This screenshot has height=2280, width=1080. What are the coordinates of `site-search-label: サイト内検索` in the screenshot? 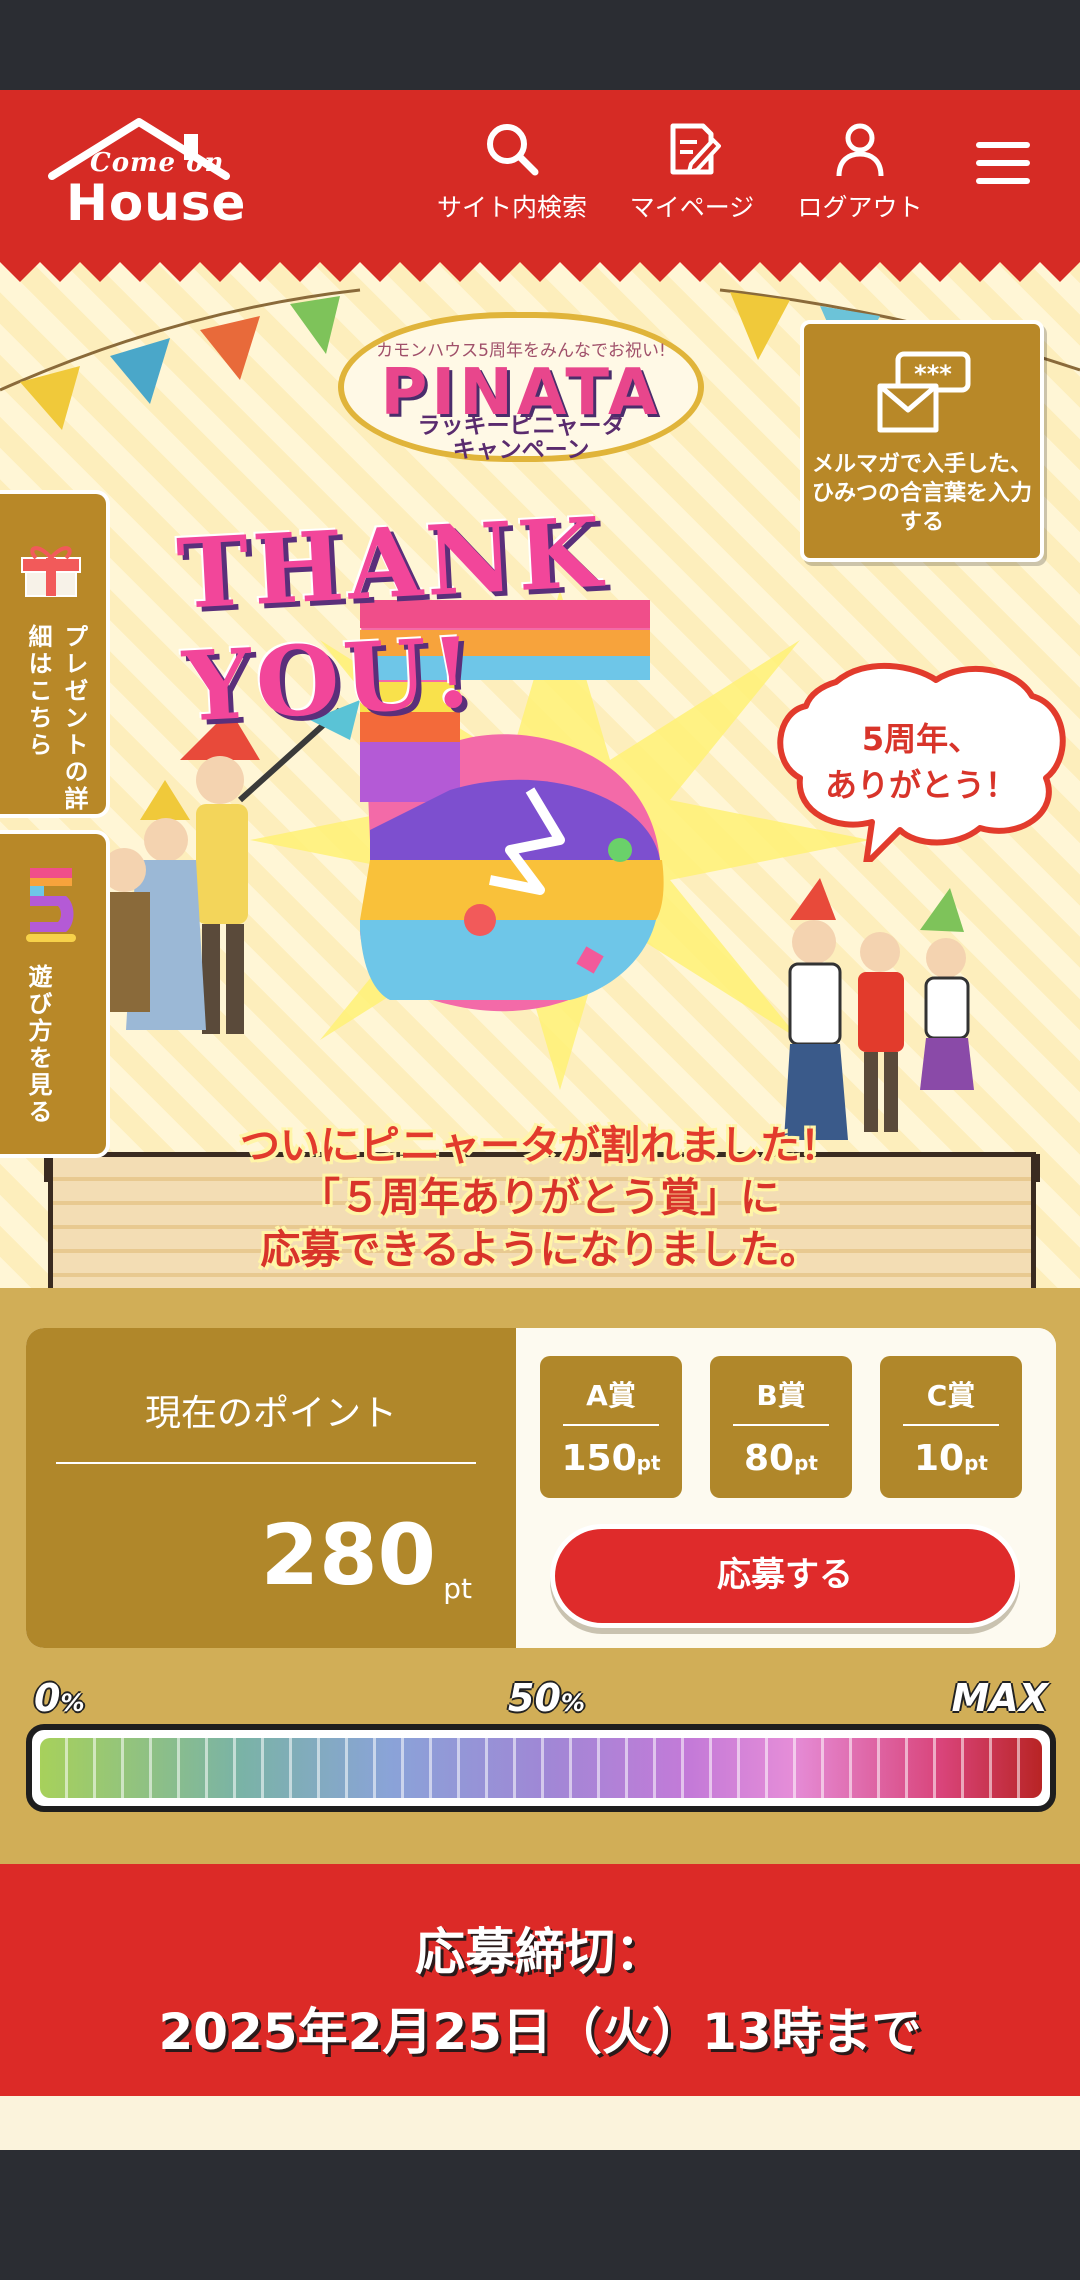 It's located at (511, 207).